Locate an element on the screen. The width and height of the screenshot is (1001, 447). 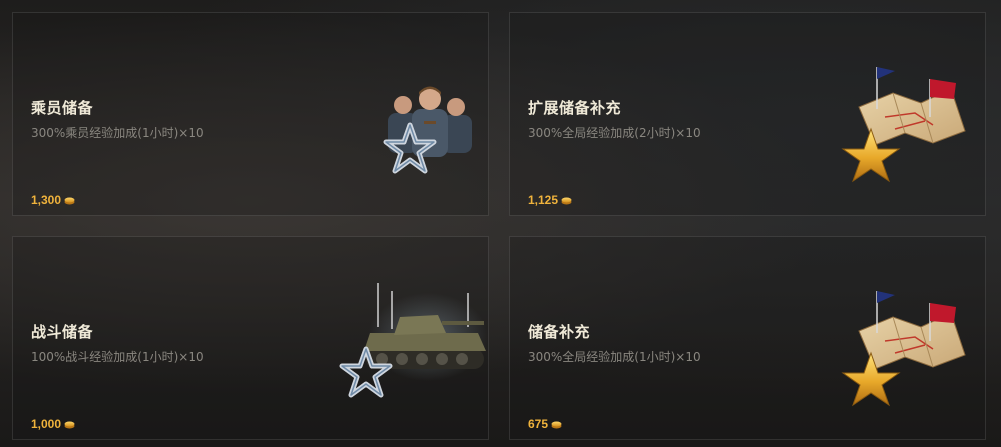
card-description: 300%乘员经验加成(1小时)×10 is located at coordinates (117, 133).